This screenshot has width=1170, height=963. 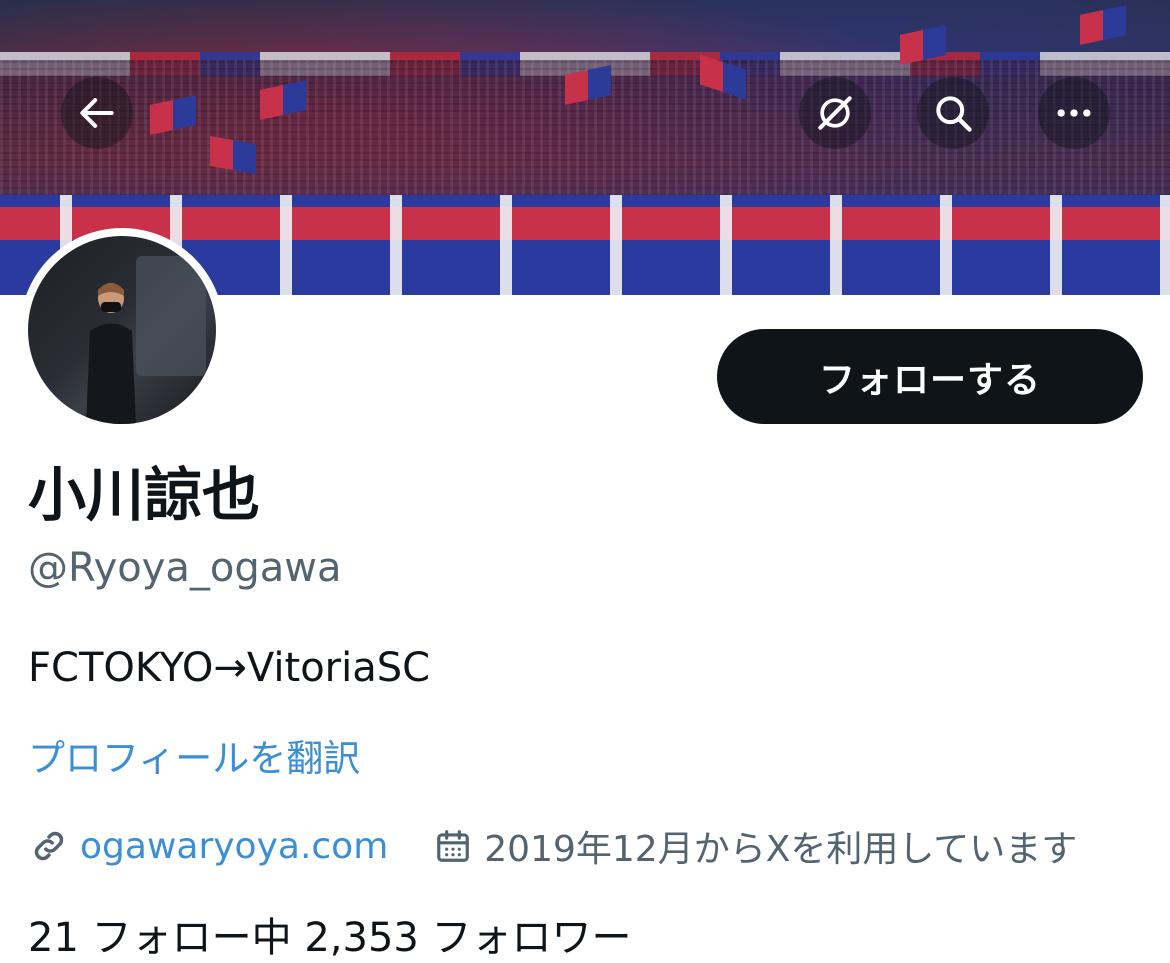 I want to click on arrow-left-icon, so click(x=97, y=113).